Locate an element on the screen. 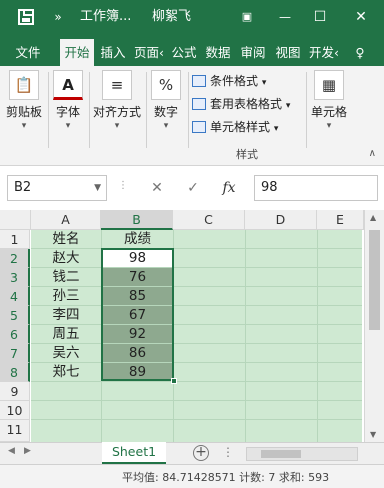 The image size is (384, 488). scroll-down-icon: ▼ is located at coordinates (373, 434).